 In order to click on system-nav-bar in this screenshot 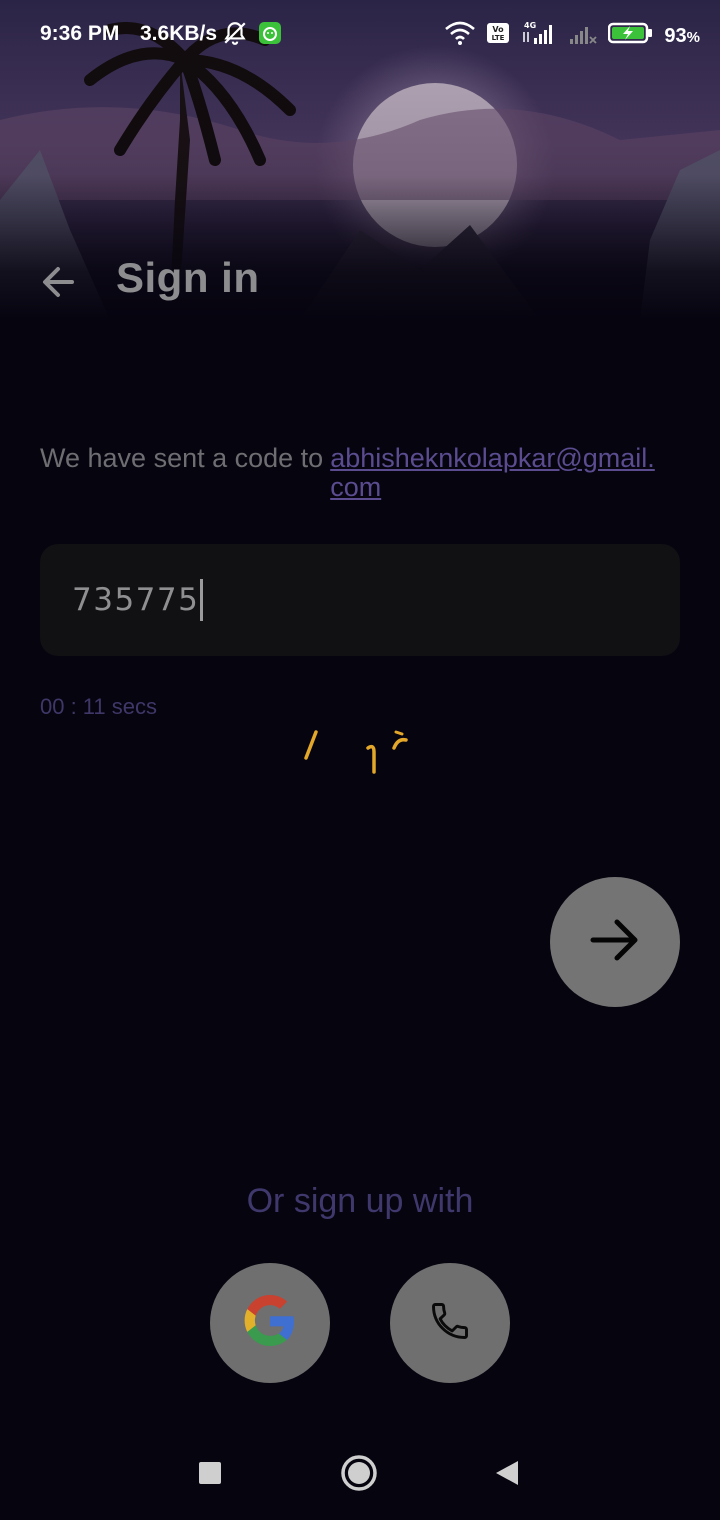, I will do `click(360, 1475)`.